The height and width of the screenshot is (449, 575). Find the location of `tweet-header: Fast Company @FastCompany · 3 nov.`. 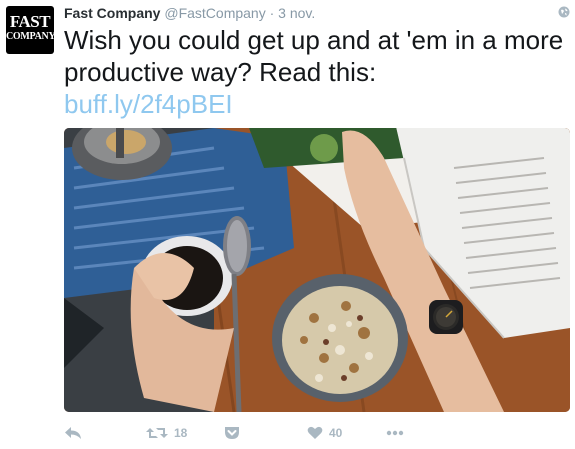

tweet-header: Fast Company @FastCompany · 3 nov. is located at coordinates (189, 13).